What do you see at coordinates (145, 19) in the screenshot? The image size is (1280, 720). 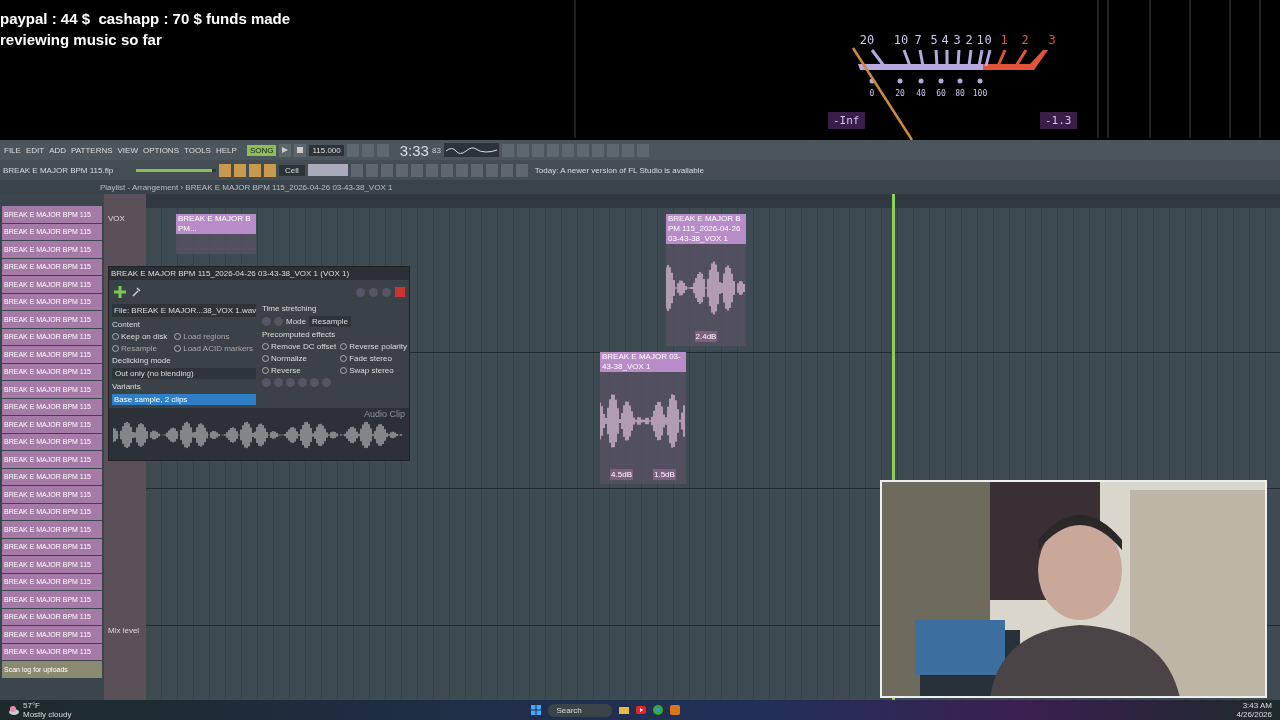 I see `donation-text: paypal : 44 $ cashapp : 70 $ funds made` at bounding box center [145, 19].